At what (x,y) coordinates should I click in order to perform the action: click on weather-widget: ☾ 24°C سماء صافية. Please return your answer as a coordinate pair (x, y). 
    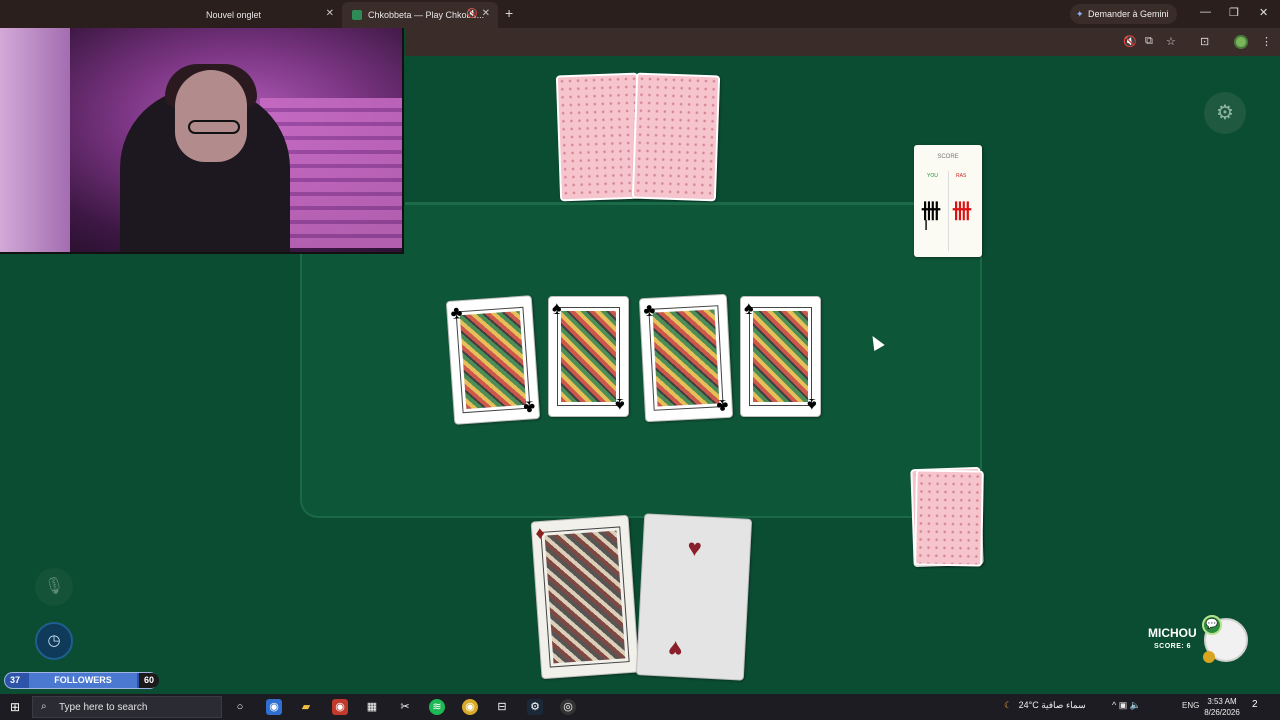
    Looking at the image, I should click on (1045, 705).